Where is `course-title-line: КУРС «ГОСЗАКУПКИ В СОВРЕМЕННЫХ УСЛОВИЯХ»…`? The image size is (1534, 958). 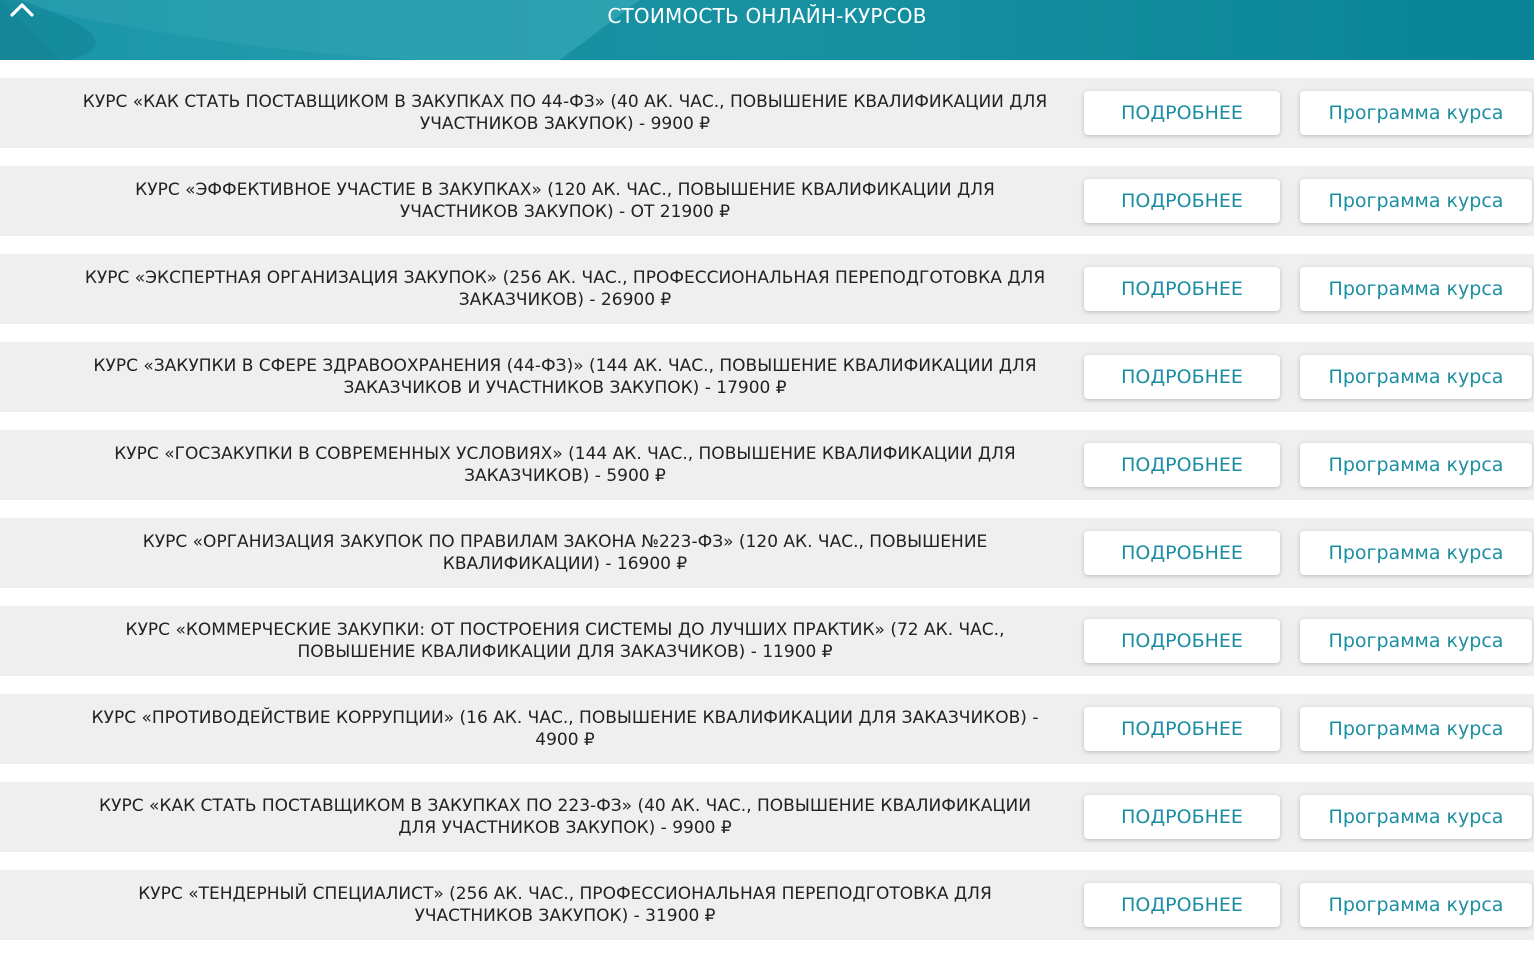
course-title-line: КУРС «ГОСЗАКУПКИ В СОВРЕМЕННЫХ УСЛОВИЯХ»… is located at coordinates (565, 454).